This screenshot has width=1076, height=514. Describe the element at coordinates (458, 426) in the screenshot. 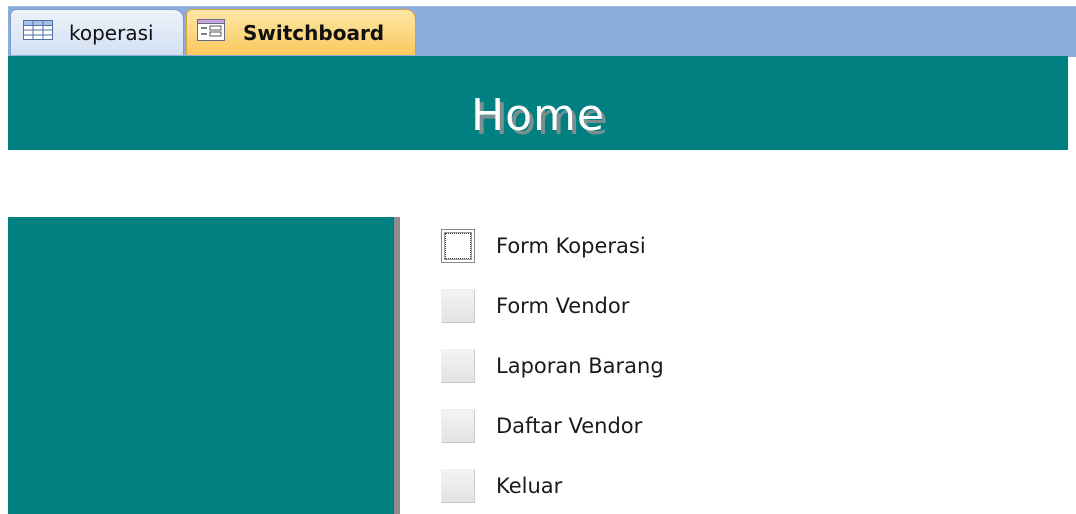

I see `daftar-vendor-button` at that location.